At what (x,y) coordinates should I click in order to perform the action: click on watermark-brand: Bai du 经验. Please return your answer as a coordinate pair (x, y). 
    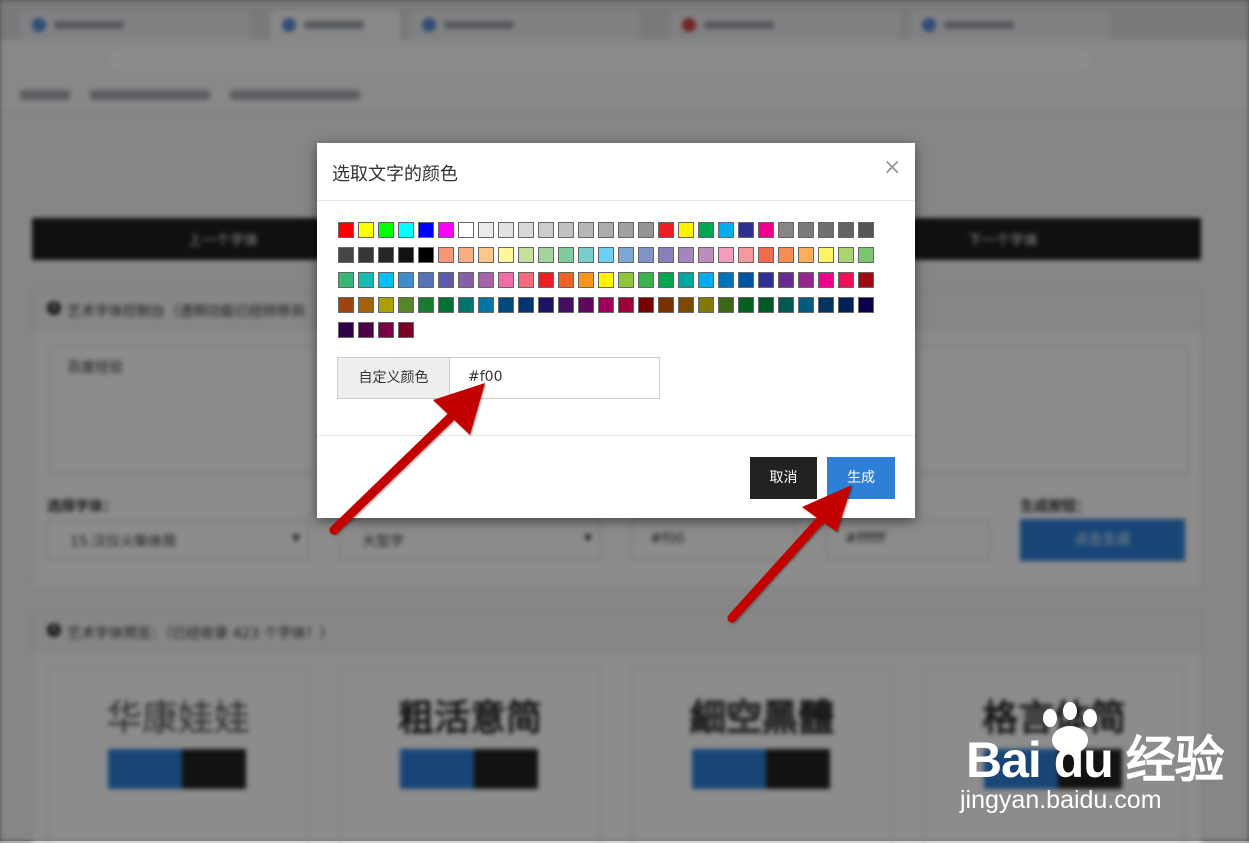
    Looking at the image, I should click on (1095, 760).